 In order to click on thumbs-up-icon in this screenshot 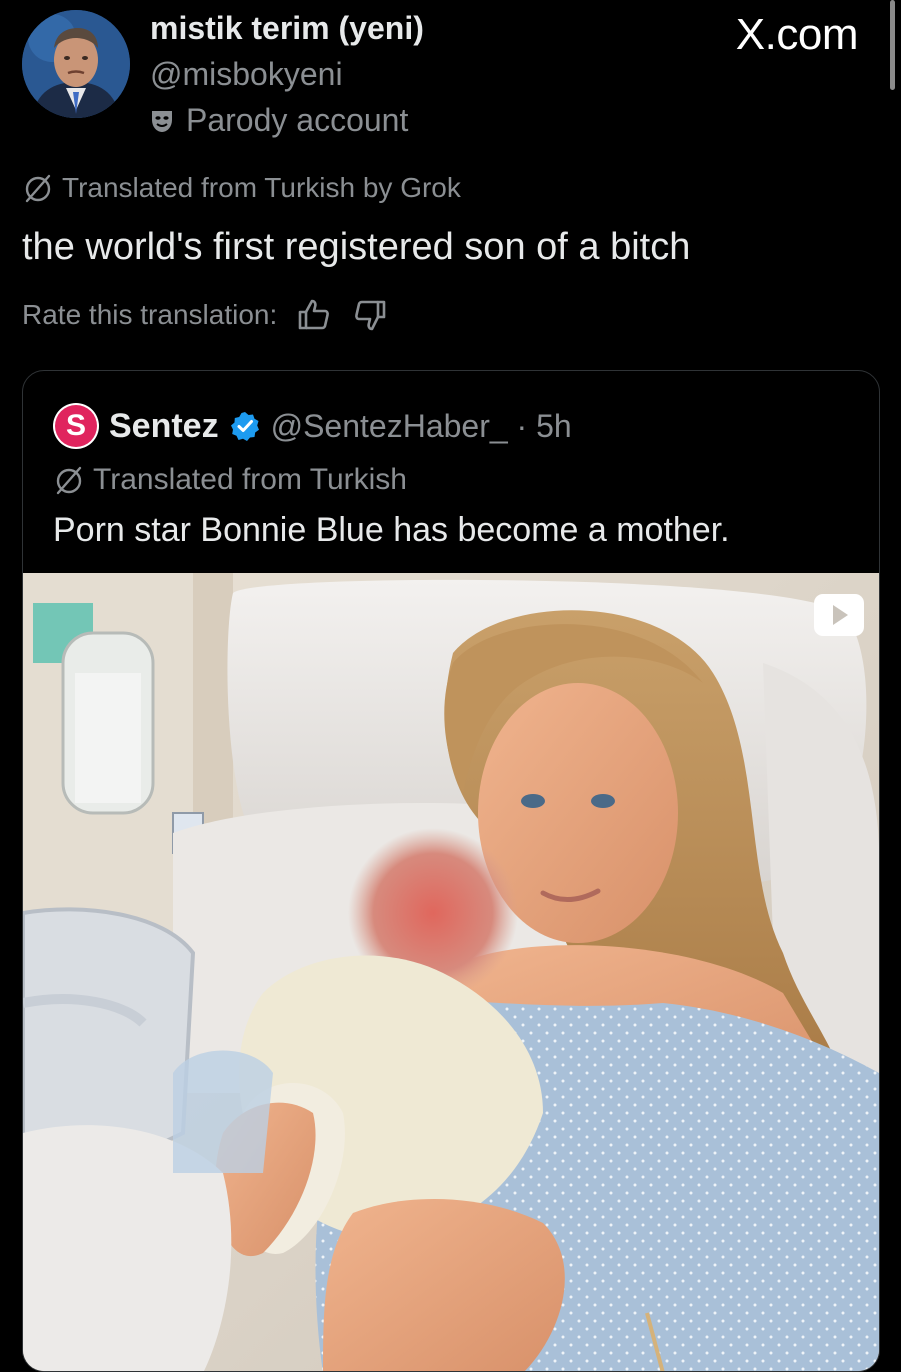, I will do `click(314, 315)`.